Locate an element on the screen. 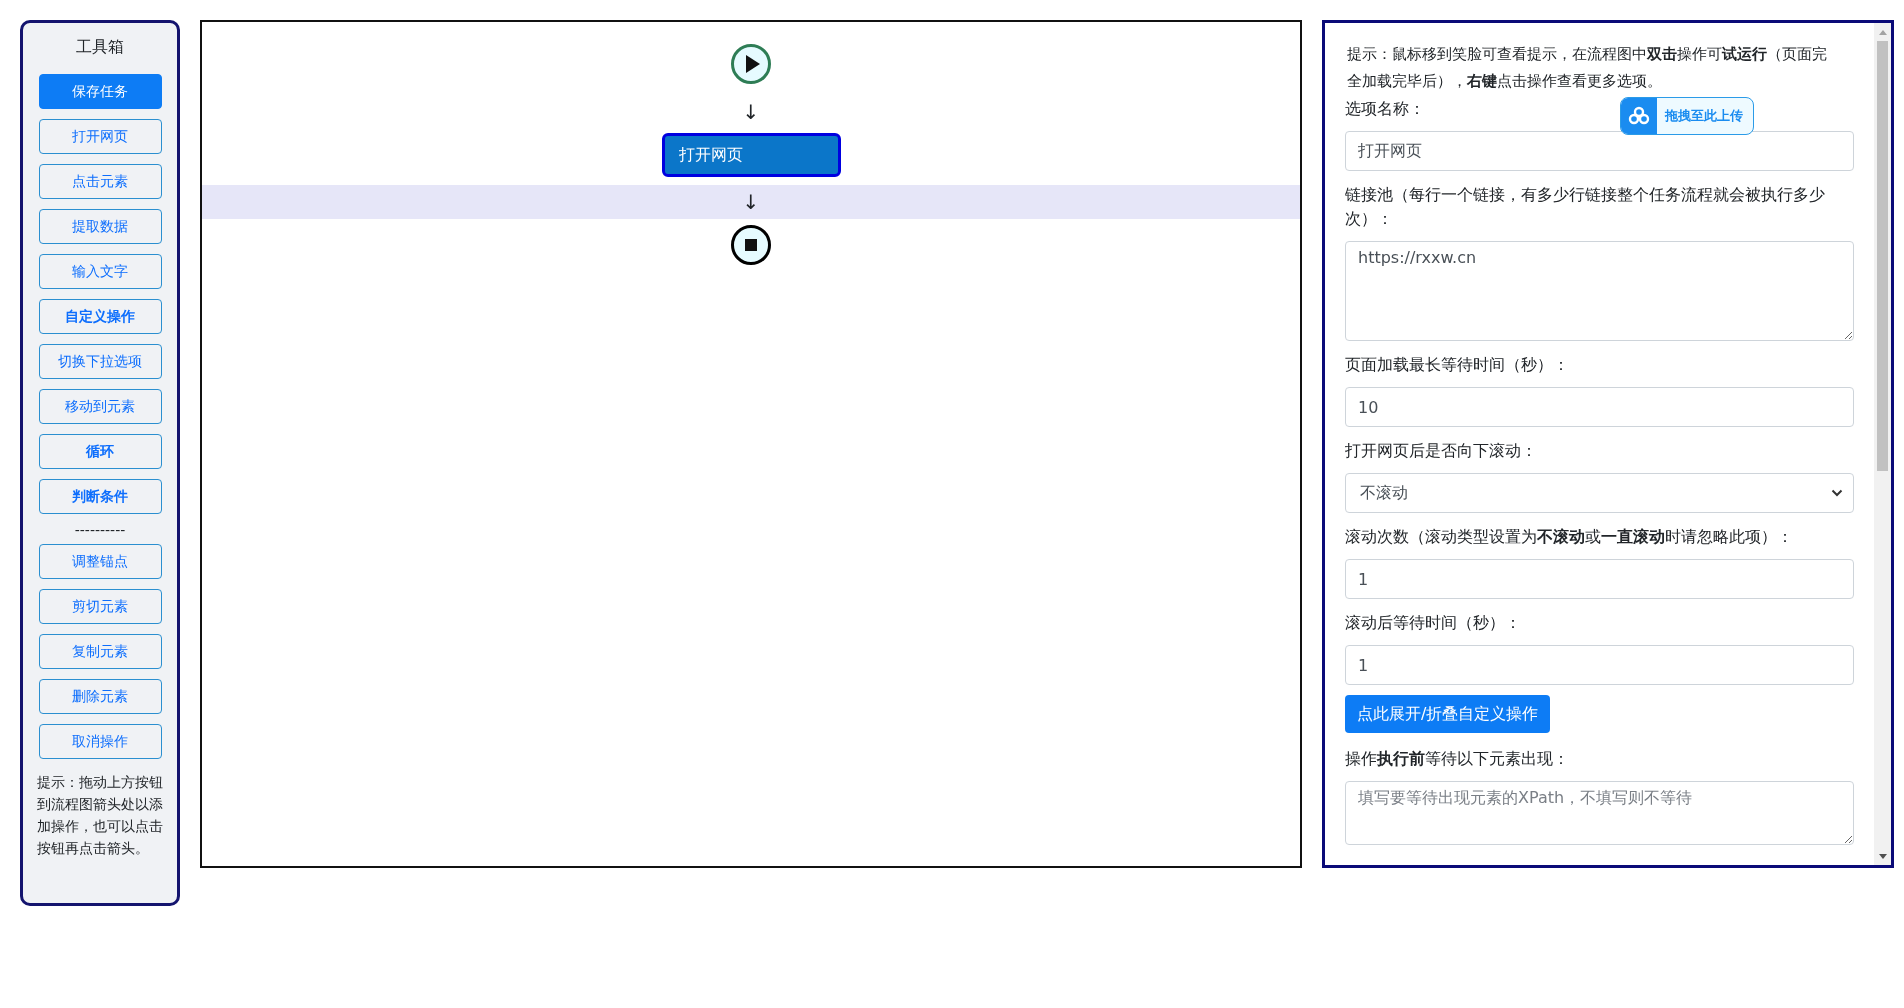 The image size is (1904, 1008). text-area: https://rxxw.cn is located at coordinates (1599, 291).